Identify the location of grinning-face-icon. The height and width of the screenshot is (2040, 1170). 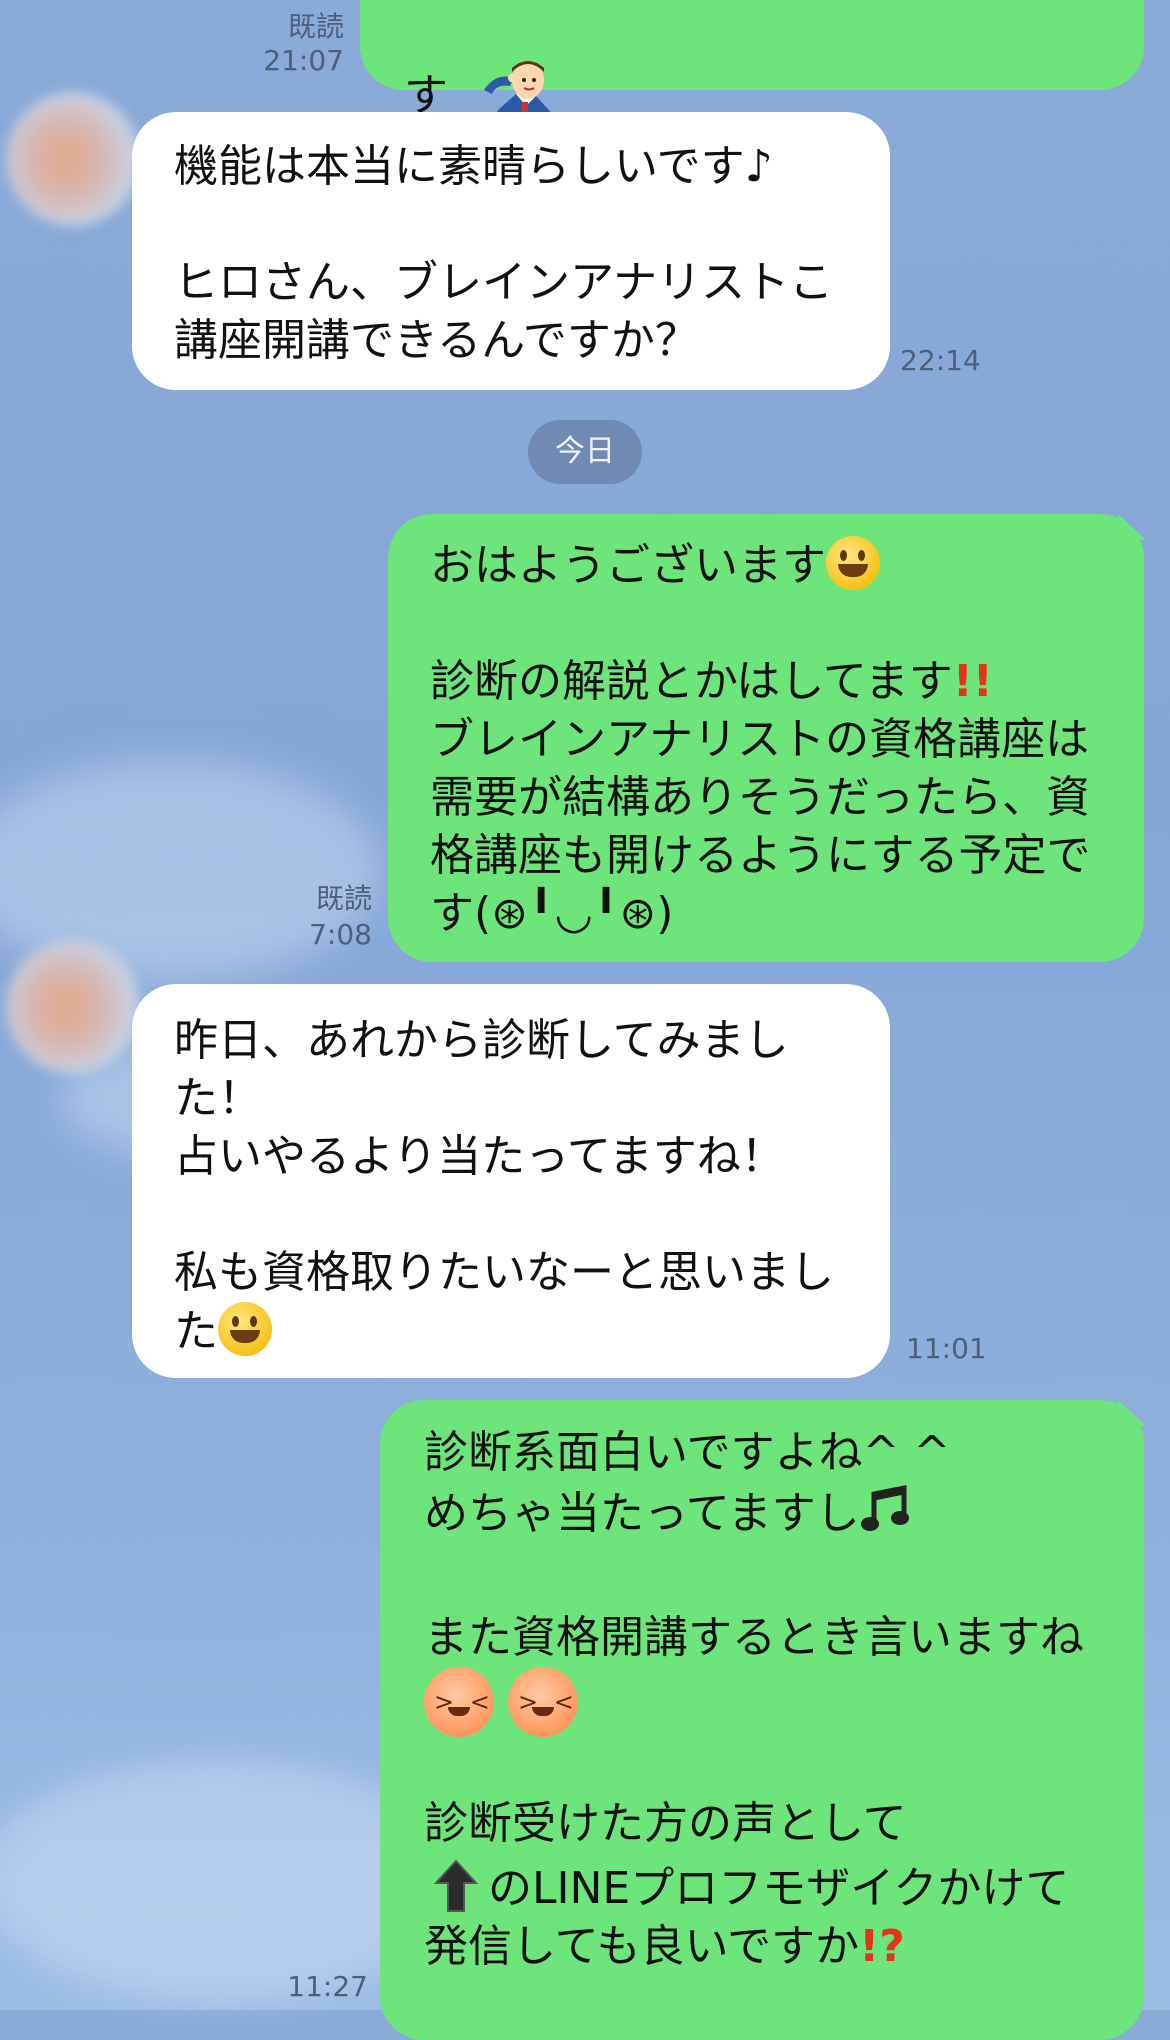
(853, 563).